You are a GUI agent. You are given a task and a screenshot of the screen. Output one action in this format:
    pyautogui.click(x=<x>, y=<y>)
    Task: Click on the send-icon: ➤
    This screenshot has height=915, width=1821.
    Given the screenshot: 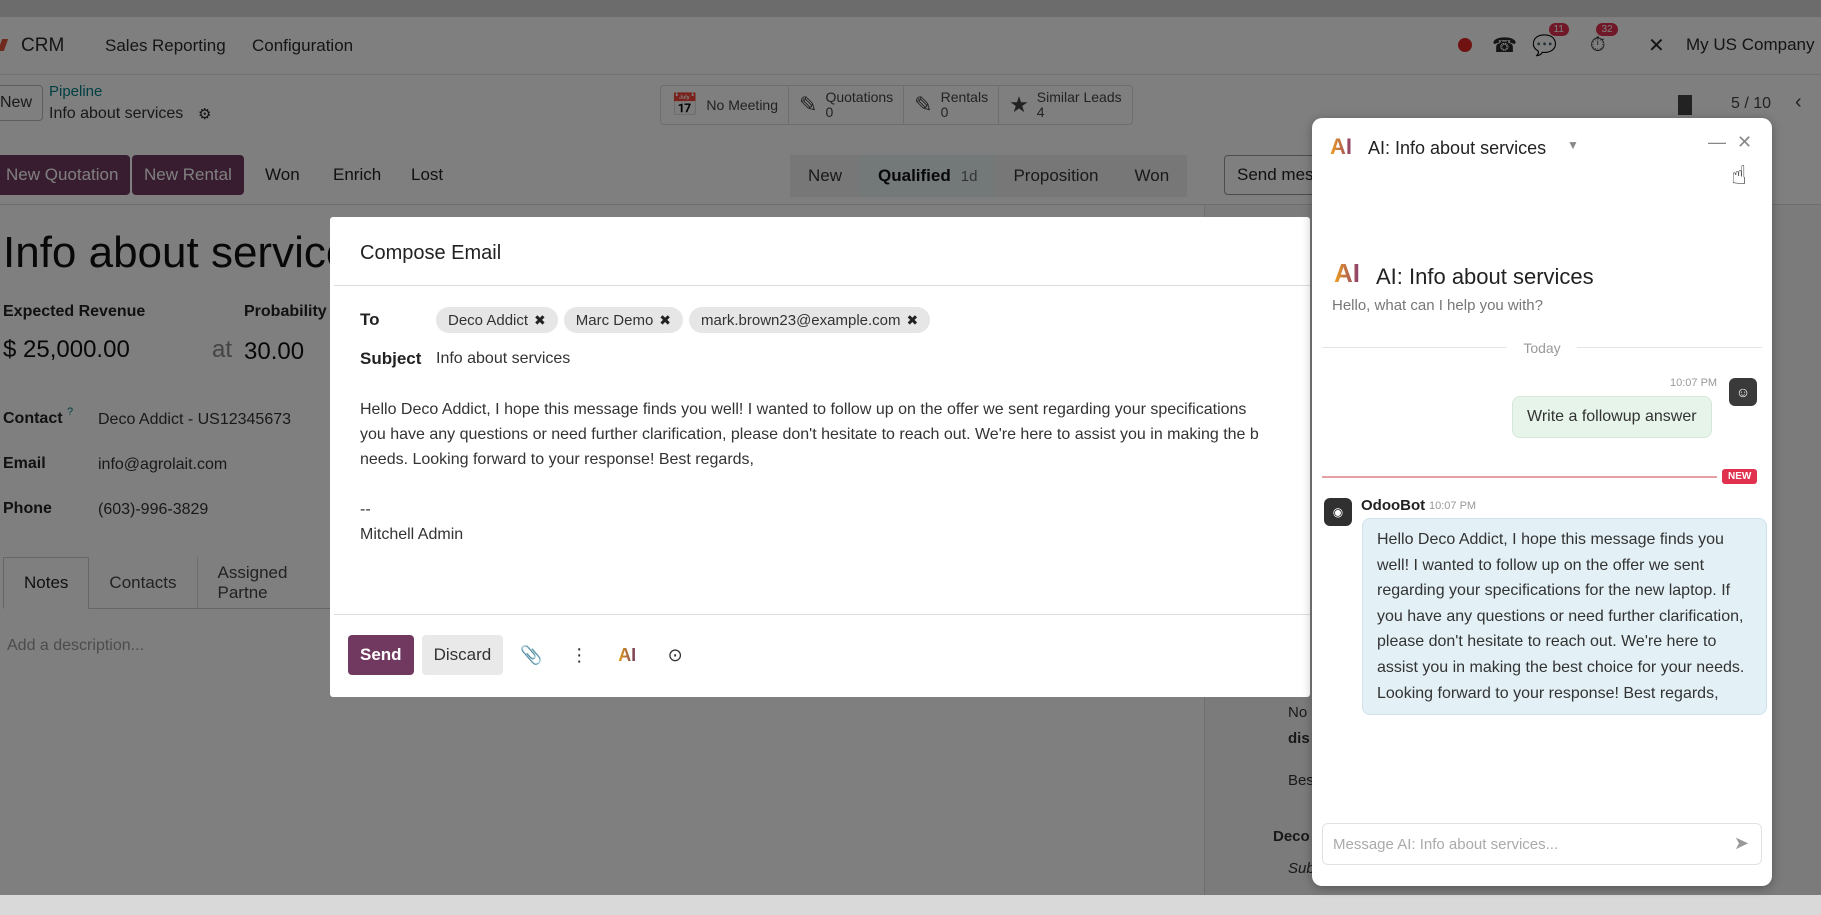 What is the action you would take?
    pyautogui.click(x=1741, y=843)
    